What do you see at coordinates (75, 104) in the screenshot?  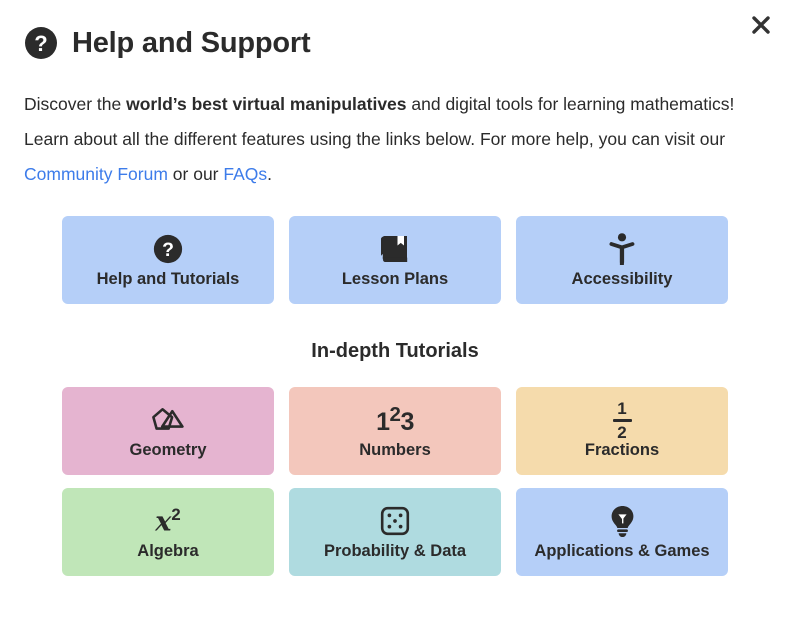 I see `intro-text-part1: Discover the` at bounding box center [75, 104].